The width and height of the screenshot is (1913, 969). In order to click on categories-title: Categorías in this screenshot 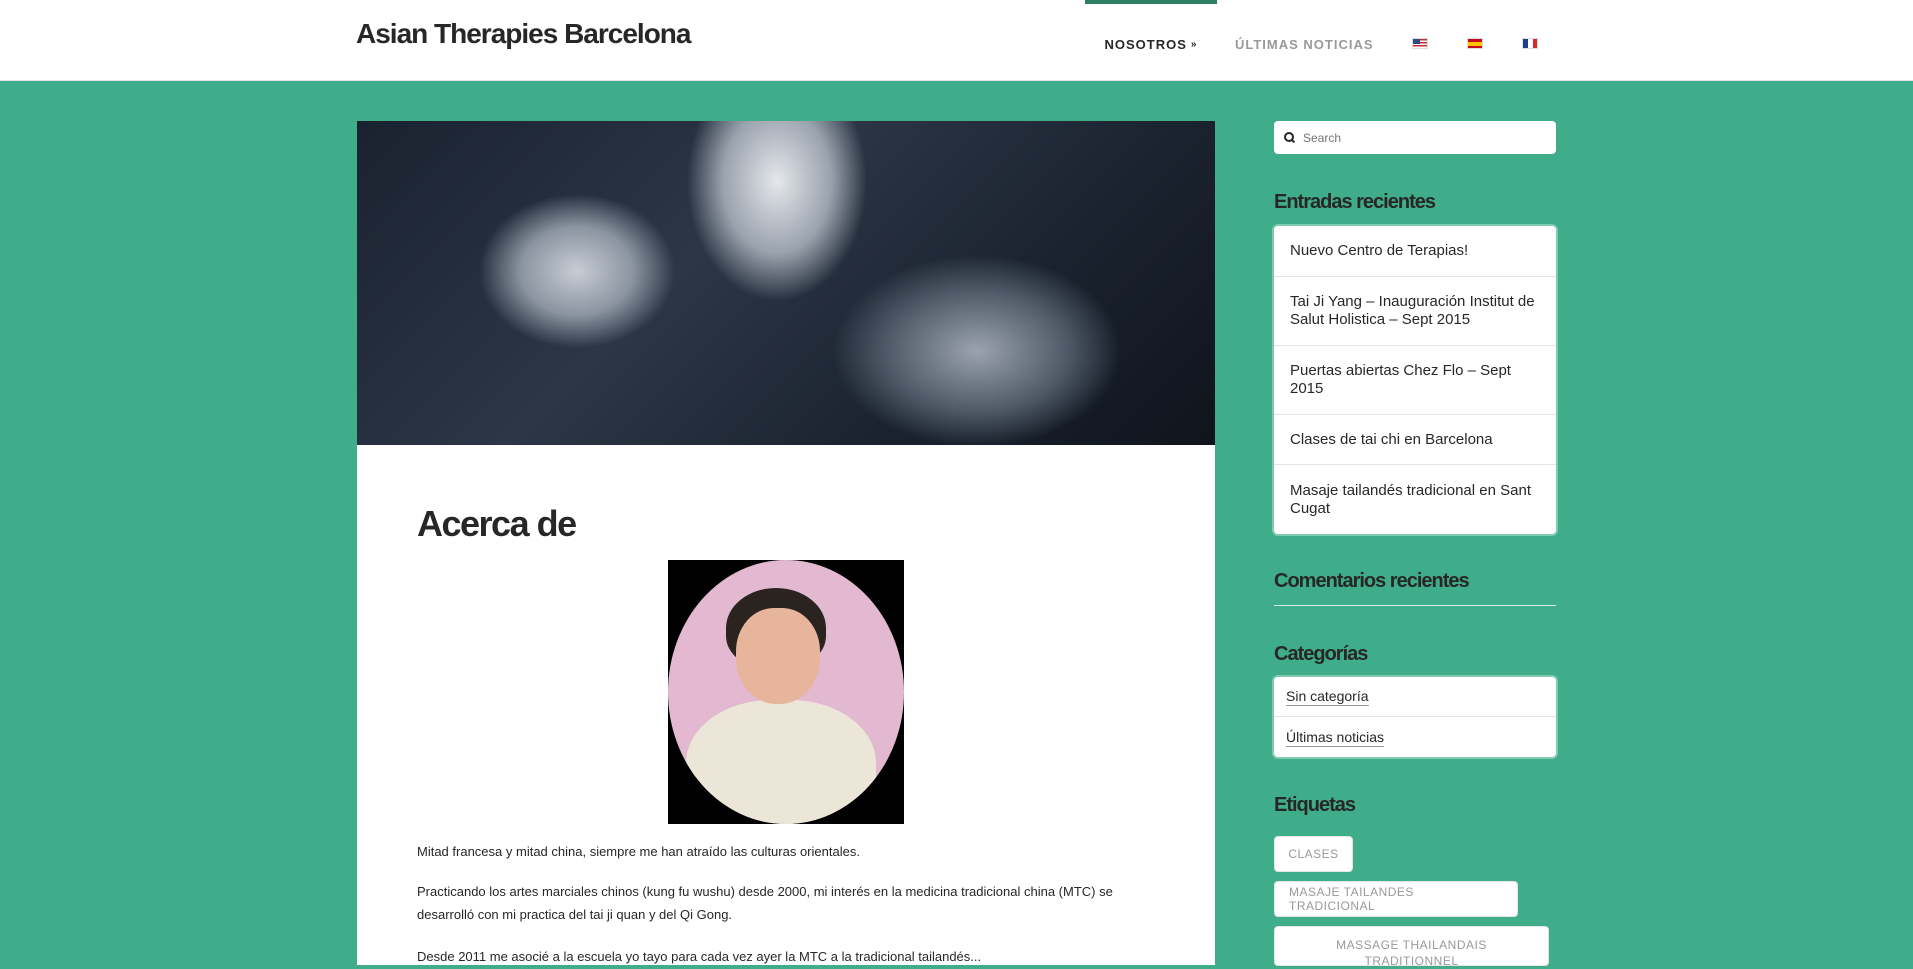, I will do `click(1321, 654)`.